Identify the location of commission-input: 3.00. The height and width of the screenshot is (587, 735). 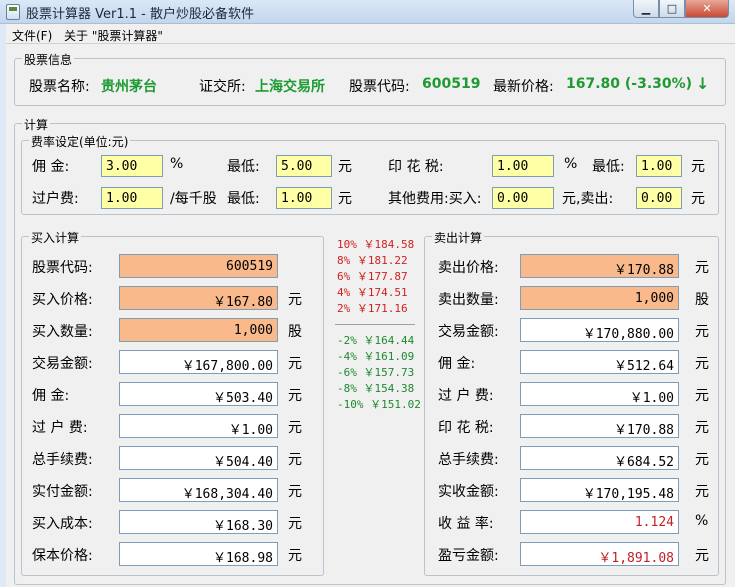
(132, 166).